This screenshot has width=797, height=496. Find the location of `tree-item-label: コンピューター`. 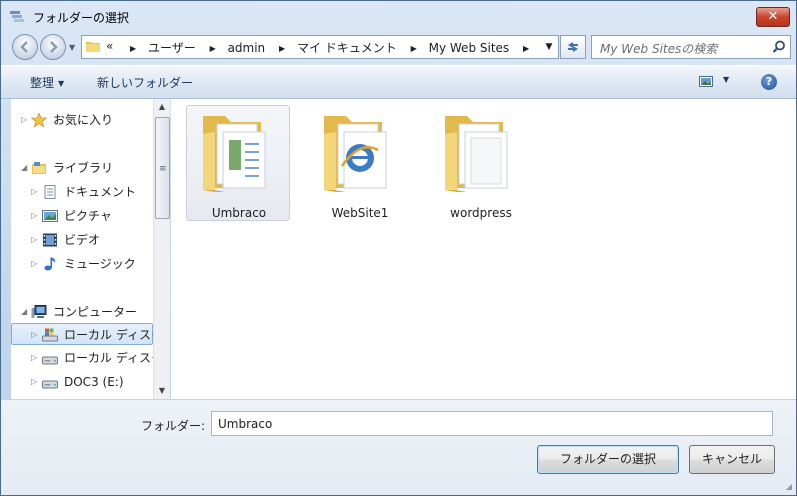

tree-item-label: コンピューター is located at coordinates (95, 312).